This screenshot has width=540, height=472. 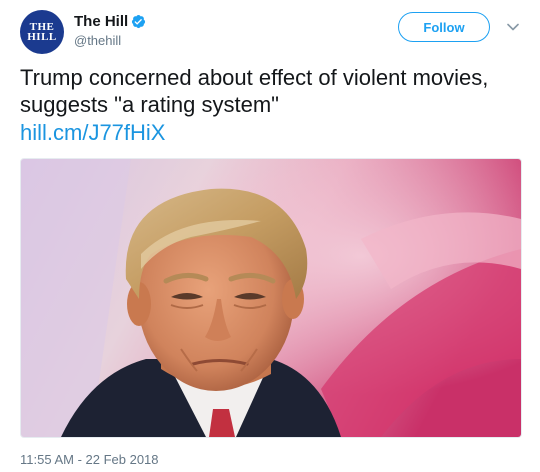 I want to click on tweet-timestamp: 11:55 AM - 22 Feb 2018, so click(x=89, y=460).